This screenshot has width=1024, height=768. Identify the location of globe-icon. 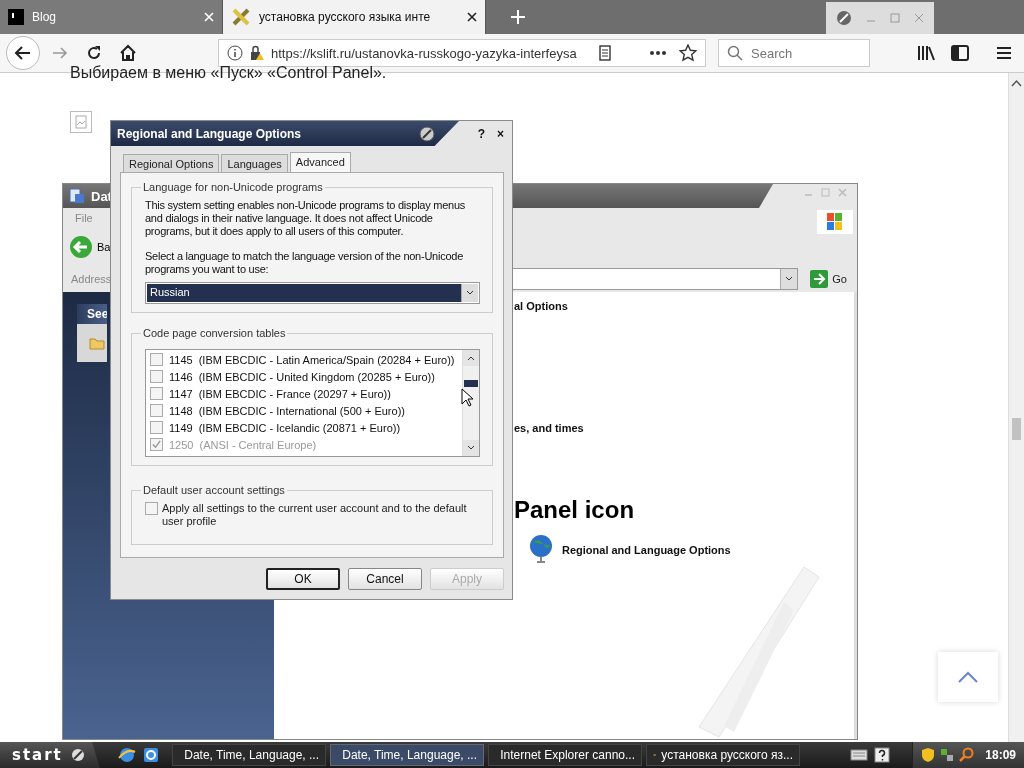
(541, 550).